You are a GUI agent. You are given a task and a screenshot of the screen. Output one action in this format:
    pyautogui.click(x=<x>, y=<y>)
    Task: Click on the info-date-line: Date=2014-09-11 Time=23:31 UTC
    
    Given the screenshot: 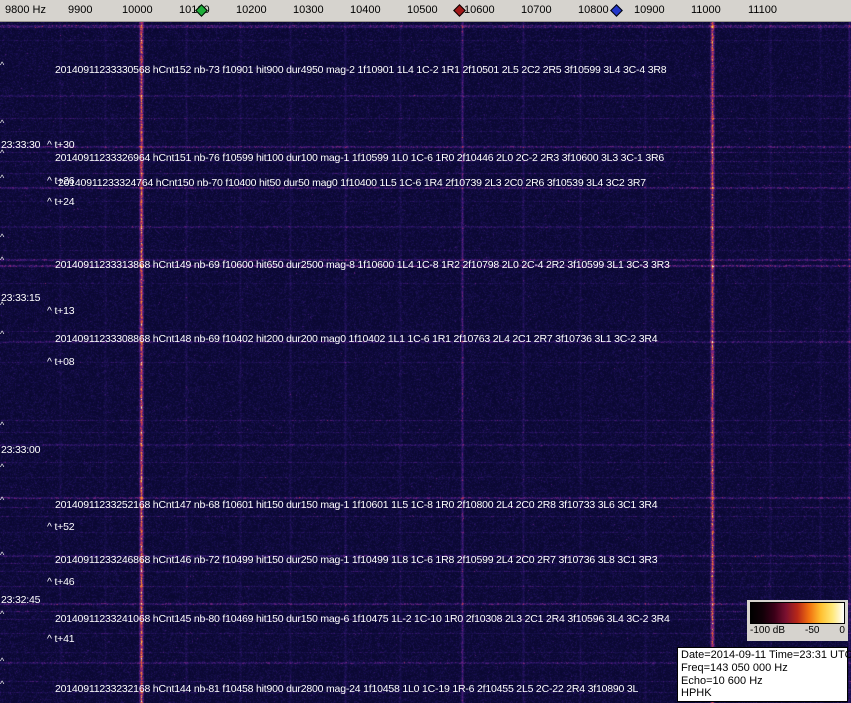 What is the action you would take?
    pyautogui.click(x=766, y=655)
    